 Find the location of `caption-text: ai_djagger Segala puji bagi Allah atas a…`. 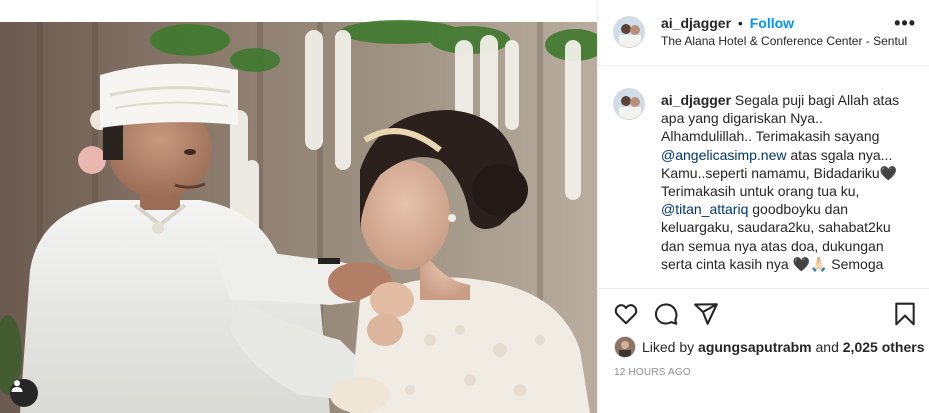

caption-text: ai_djagger Segala puji bagi Allah atas a… is located at coordinates (788, 182).